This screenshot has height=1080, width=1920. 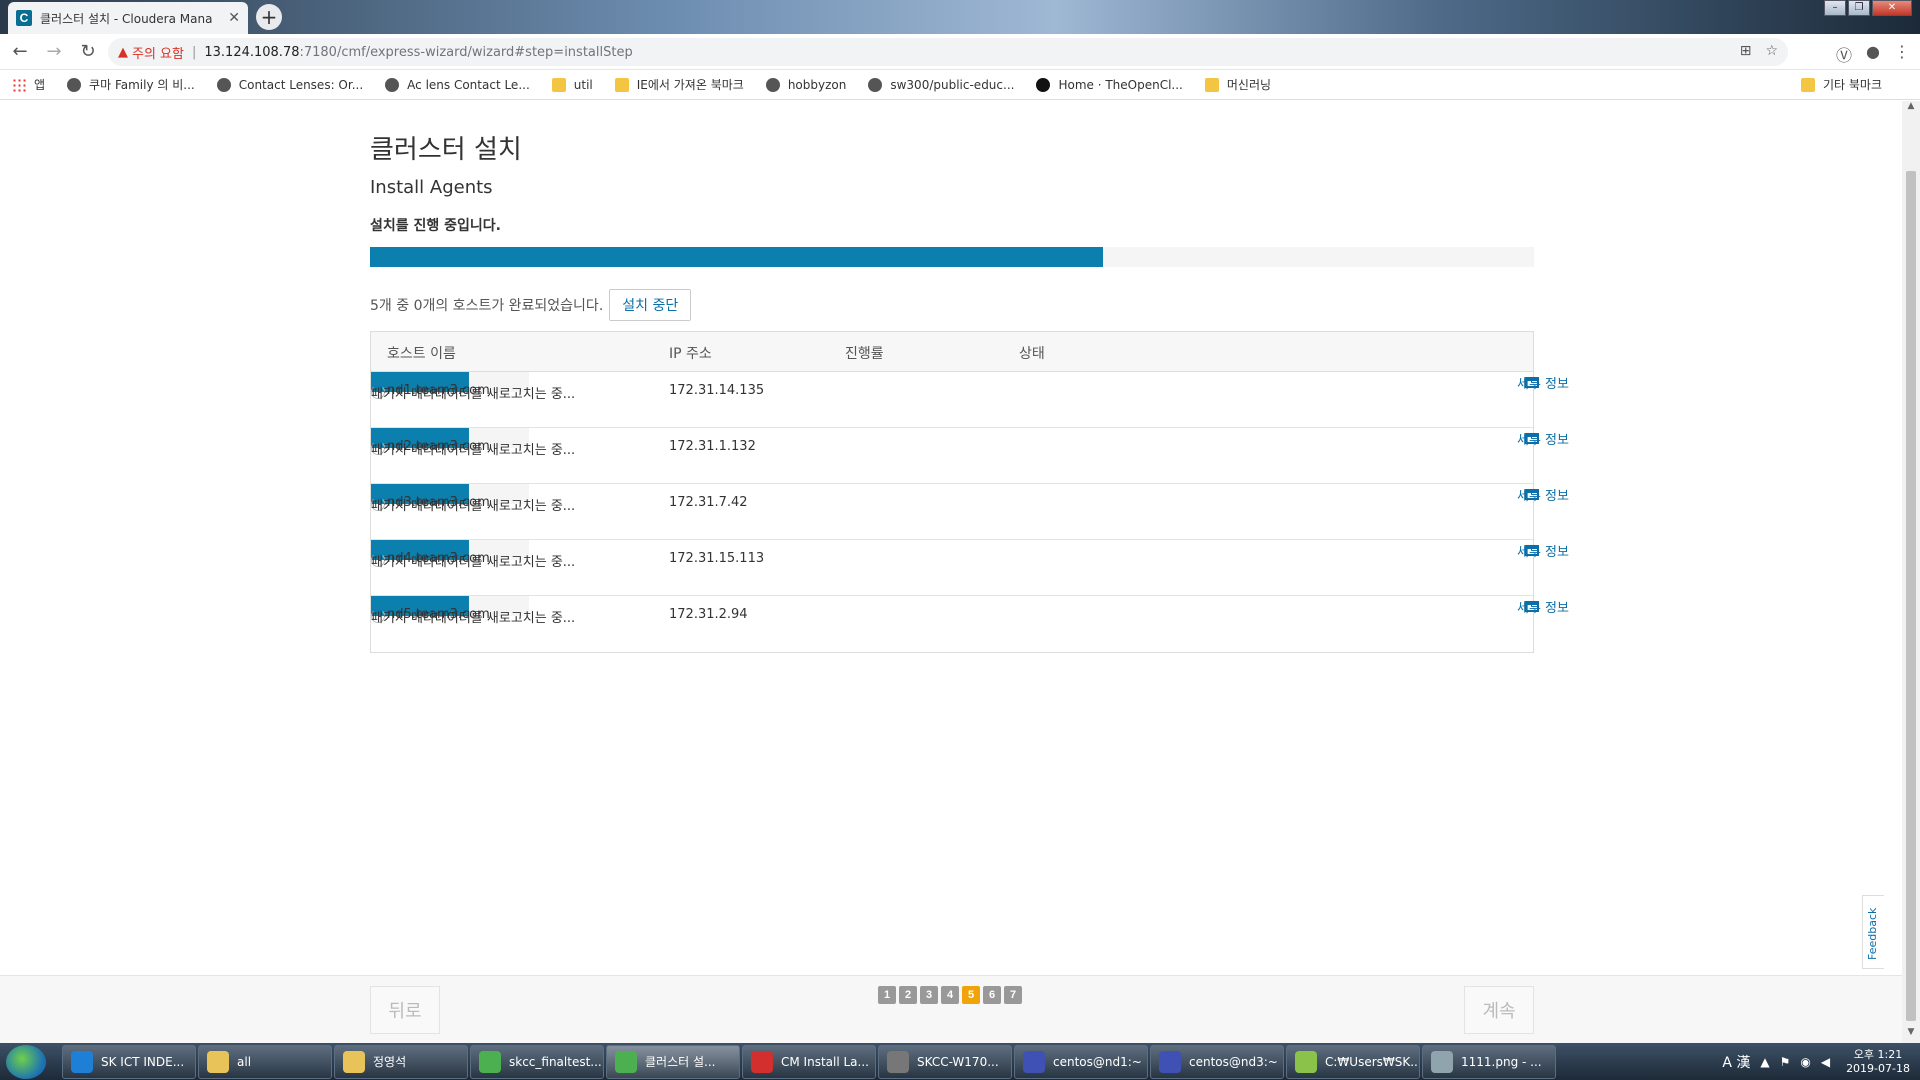 I want to click on tray-arrow-icon: ▲, so click(x=1764, y=1062).